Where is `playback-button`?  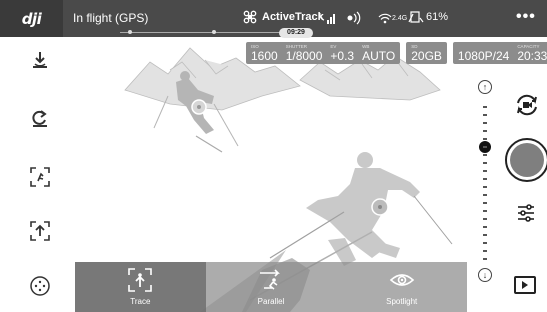 playback-button is located at coordinates (525, 285).